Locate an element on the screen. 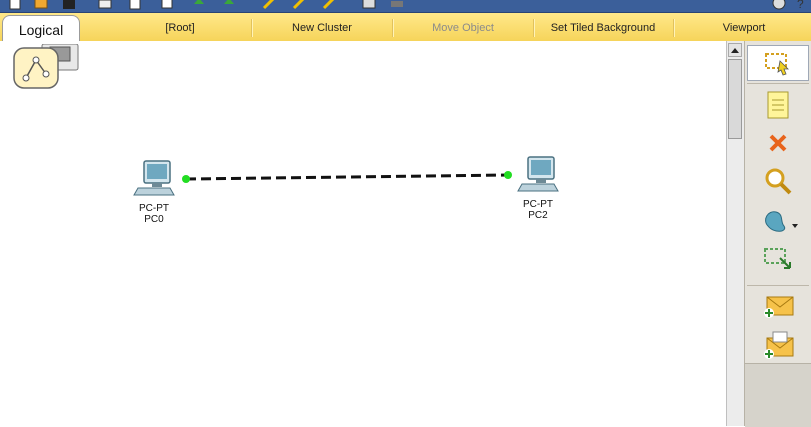 This screenshot has height=427, width=811. zoom-out-icon is located at coordinates (329, 5).